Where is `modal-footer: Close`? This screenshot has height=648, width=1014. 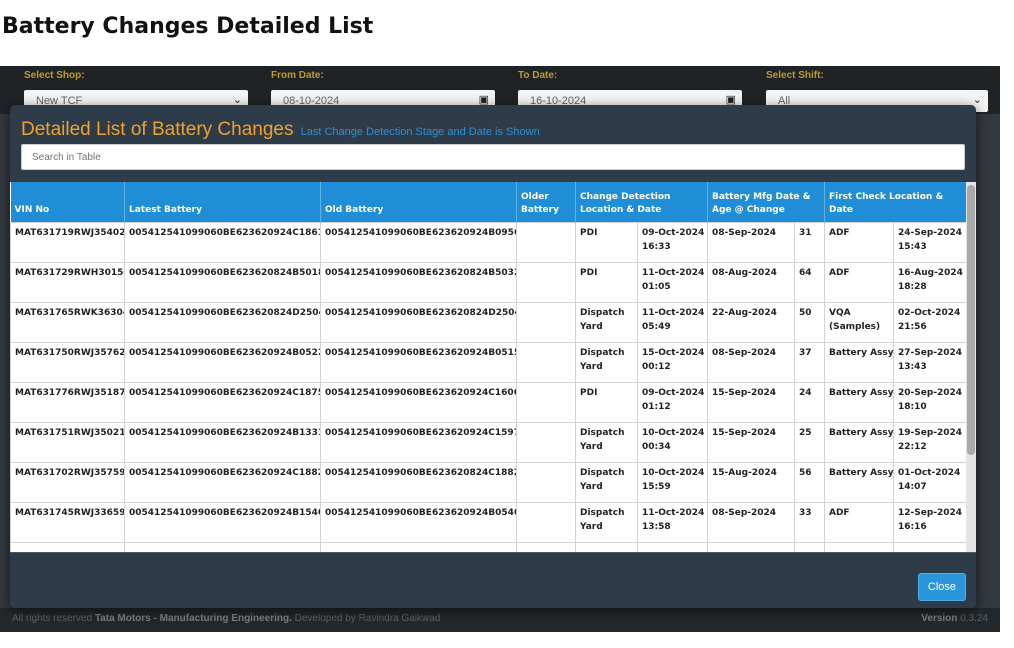 modal-footer: Close is located at coordinates (493, 580).